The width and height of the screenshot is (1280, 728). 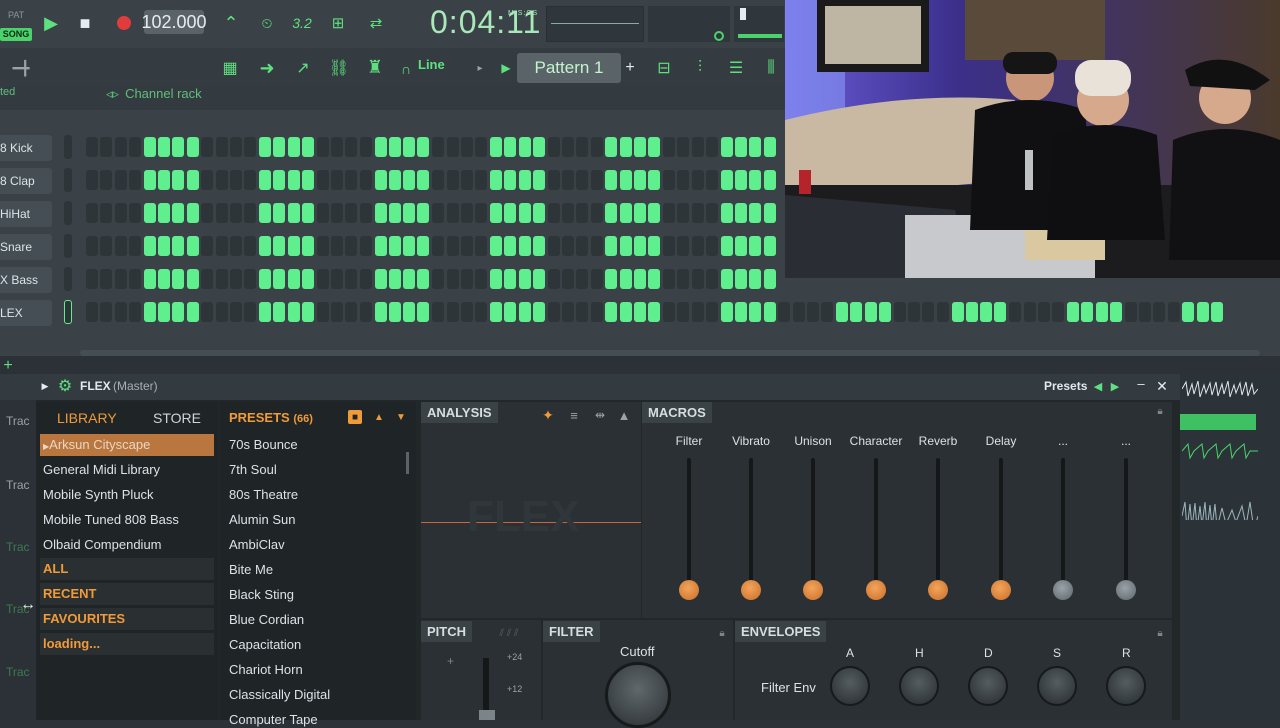 What do you see at coordinates (127, 569) in the screenshot?
I see `library-category: ALL` at bounding box center [127, 569].